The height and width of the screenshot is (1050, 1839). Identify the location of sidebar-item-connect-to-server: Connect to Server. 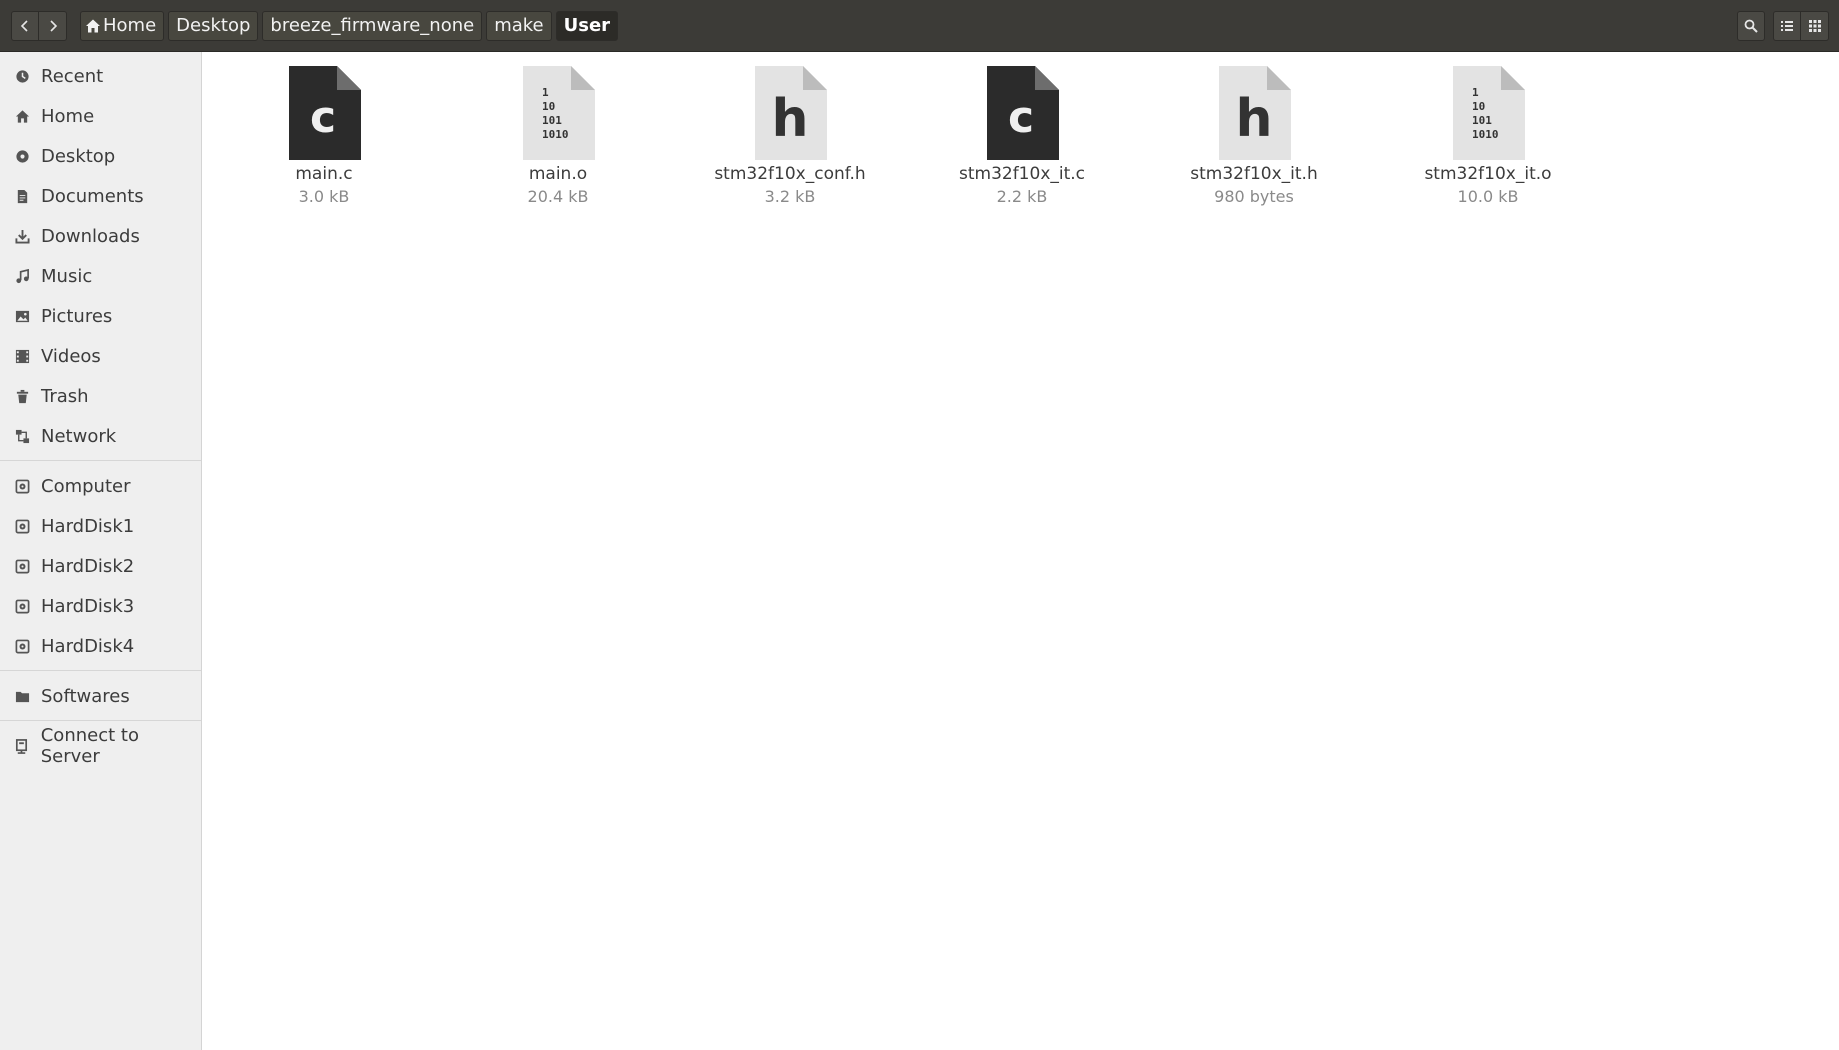
(100, 746).